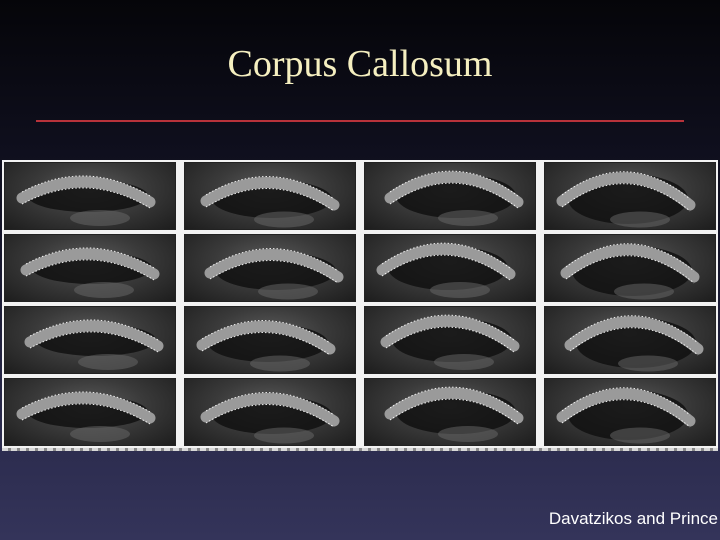 The image size is (720, 540). Describe the element at coordinates (360, 121) in the screenshot. I see `title-divider` at that location.